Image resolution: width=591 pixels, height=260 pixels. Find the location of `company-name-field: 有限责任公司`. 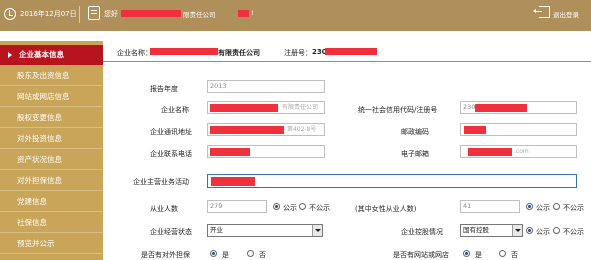

company-name-field: 有限责任公司 is located at coordinates (266, 107).